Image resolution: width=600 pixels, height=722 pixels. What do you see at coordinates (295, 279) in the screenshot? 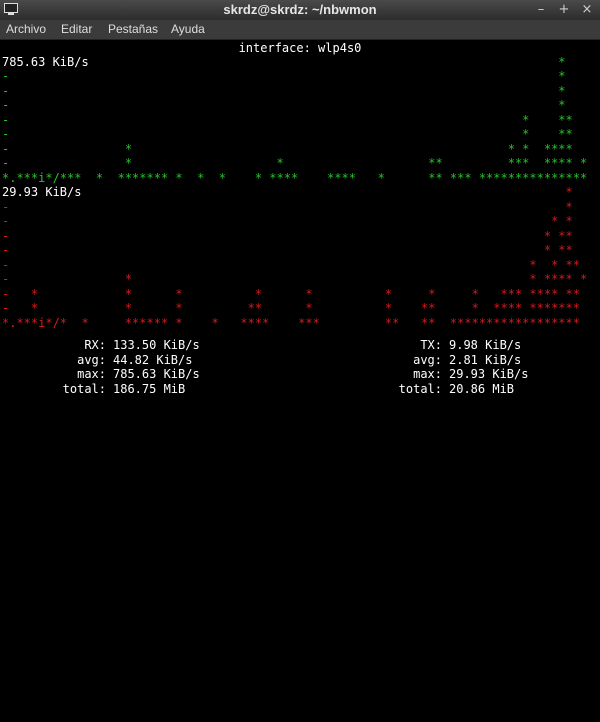
I see `tx-graph-row: - * * **** *` at bounding box center [295, 279].